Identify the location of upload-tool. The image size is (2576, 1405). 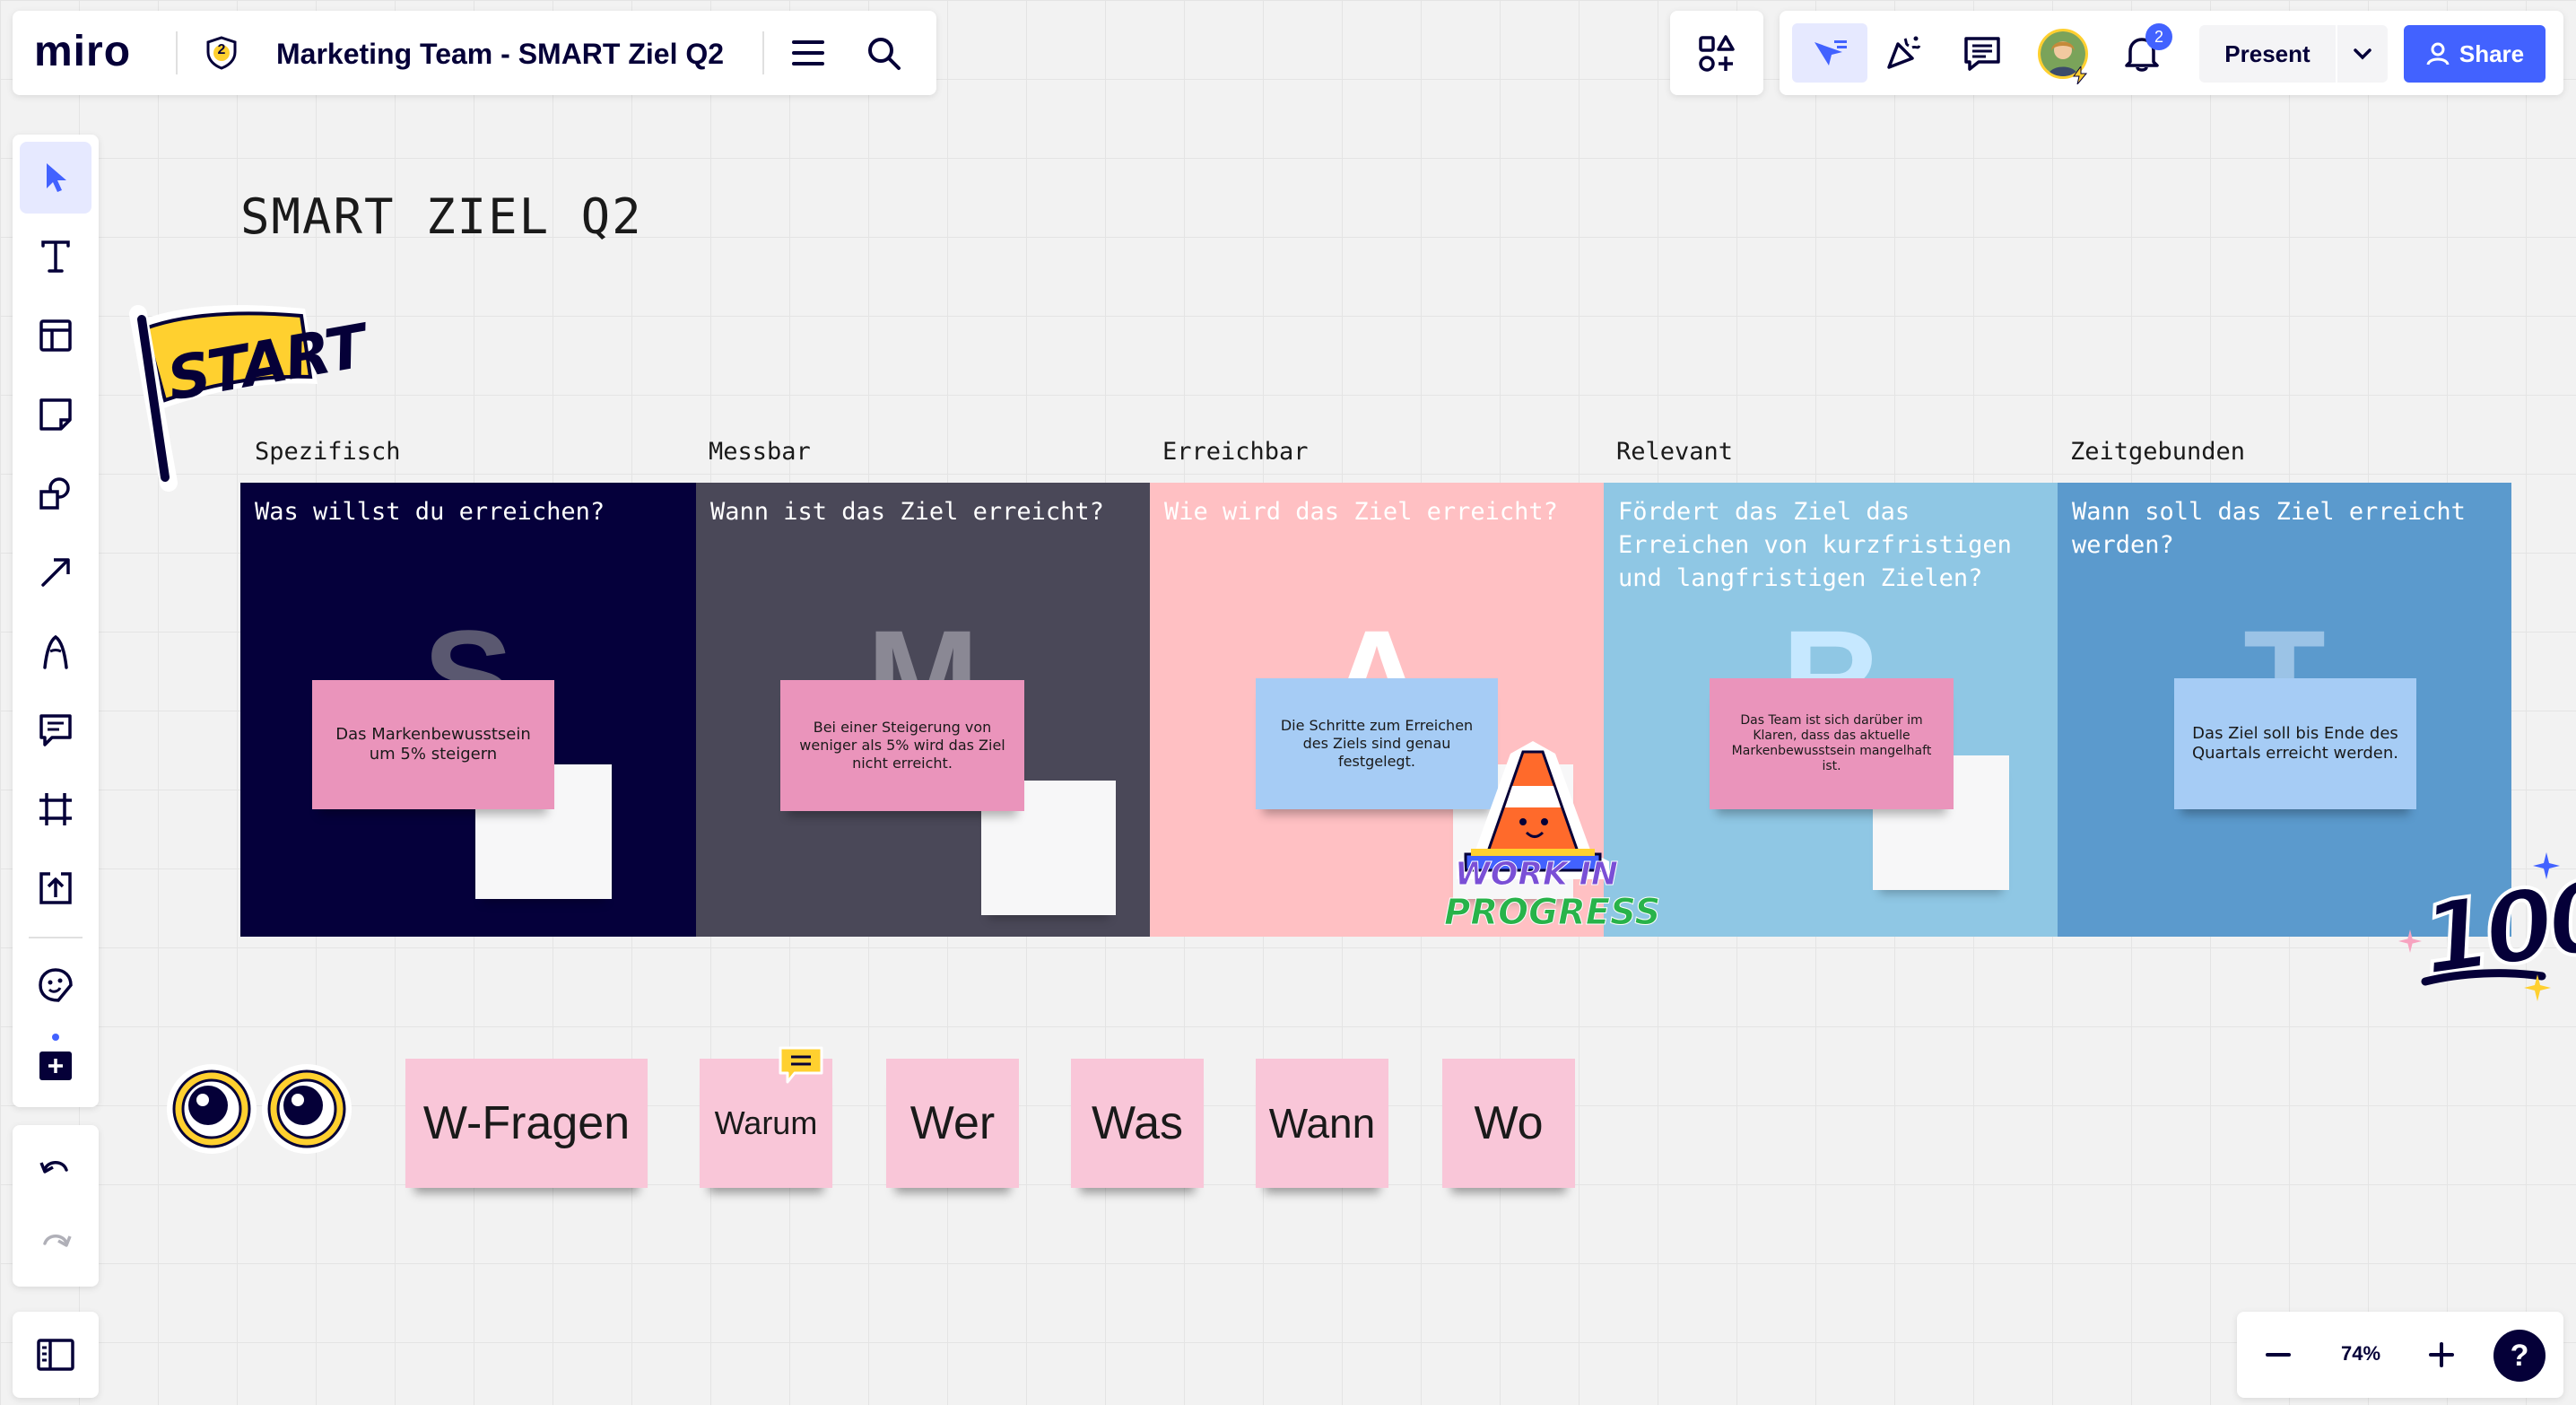
(55, 888).